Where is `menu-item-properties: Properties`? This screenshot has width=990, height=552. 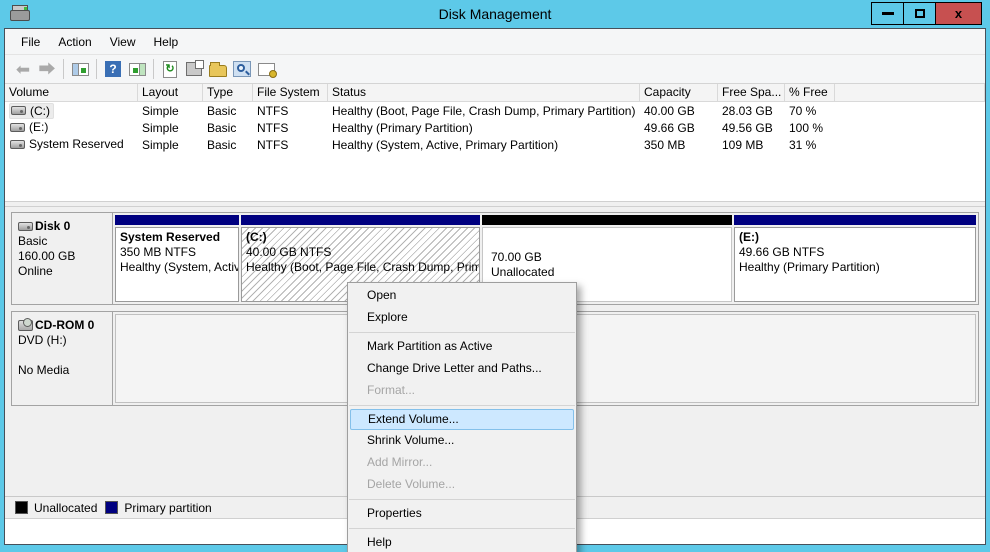 menu-item-properties: Properties is located at coordinates (462, 514).